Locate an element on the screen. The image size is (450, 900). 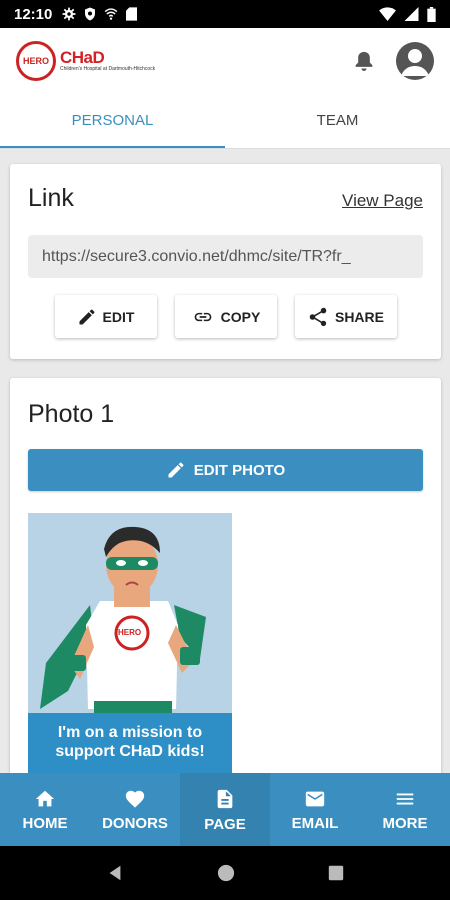
nav-email-label: EMAIL is located at coordinates (315, 823).